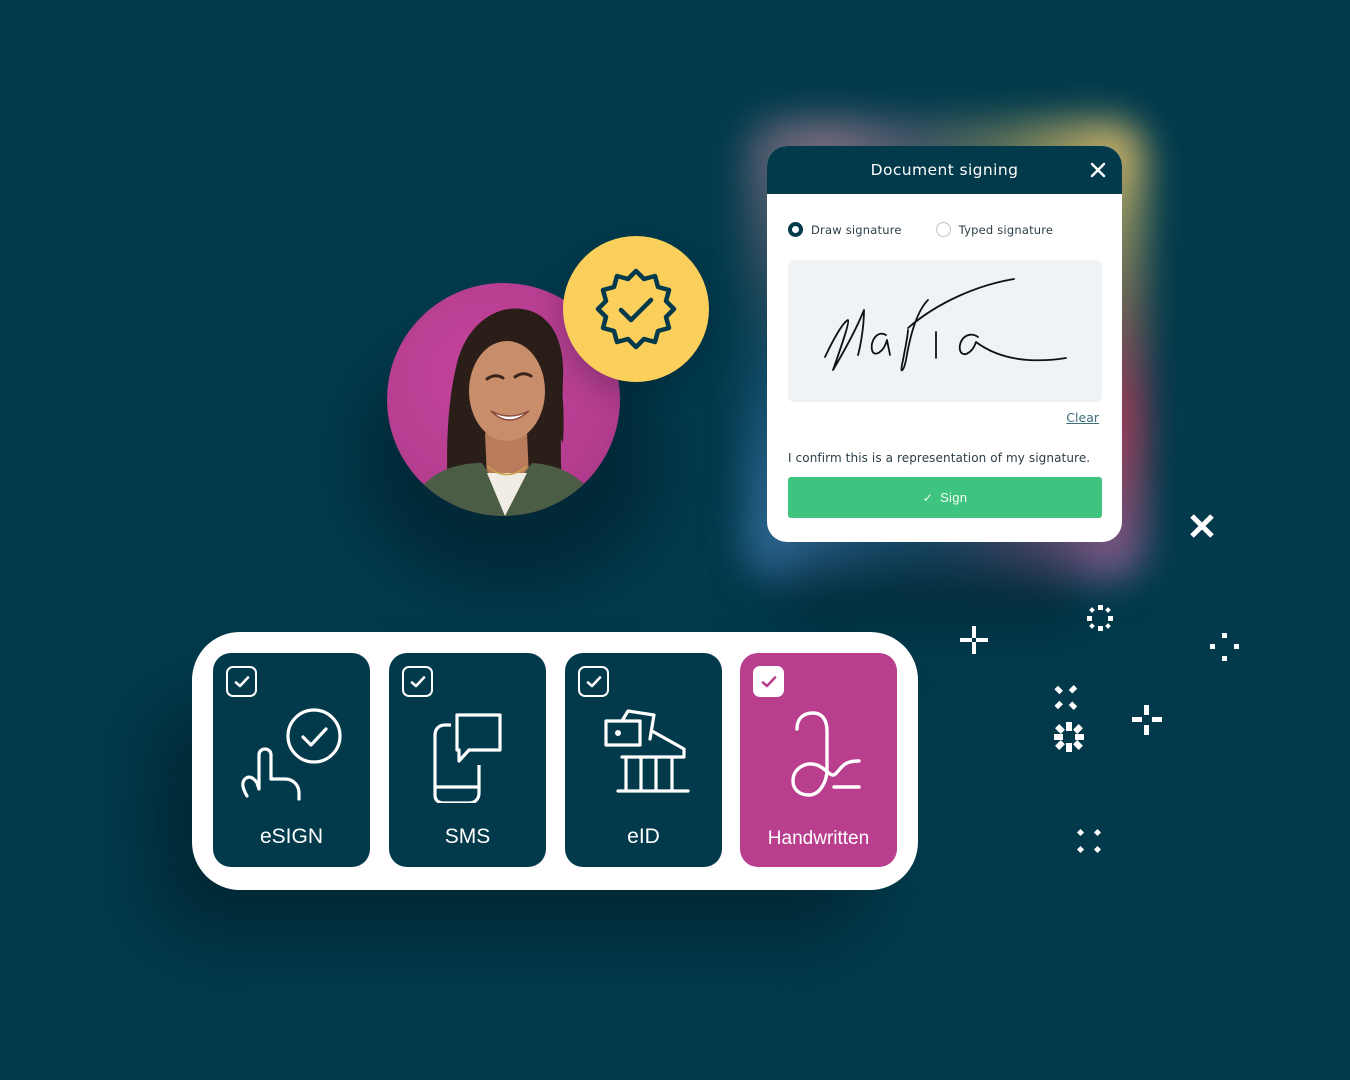  I want to click on method-label: Handwritten, so click(818, 838).